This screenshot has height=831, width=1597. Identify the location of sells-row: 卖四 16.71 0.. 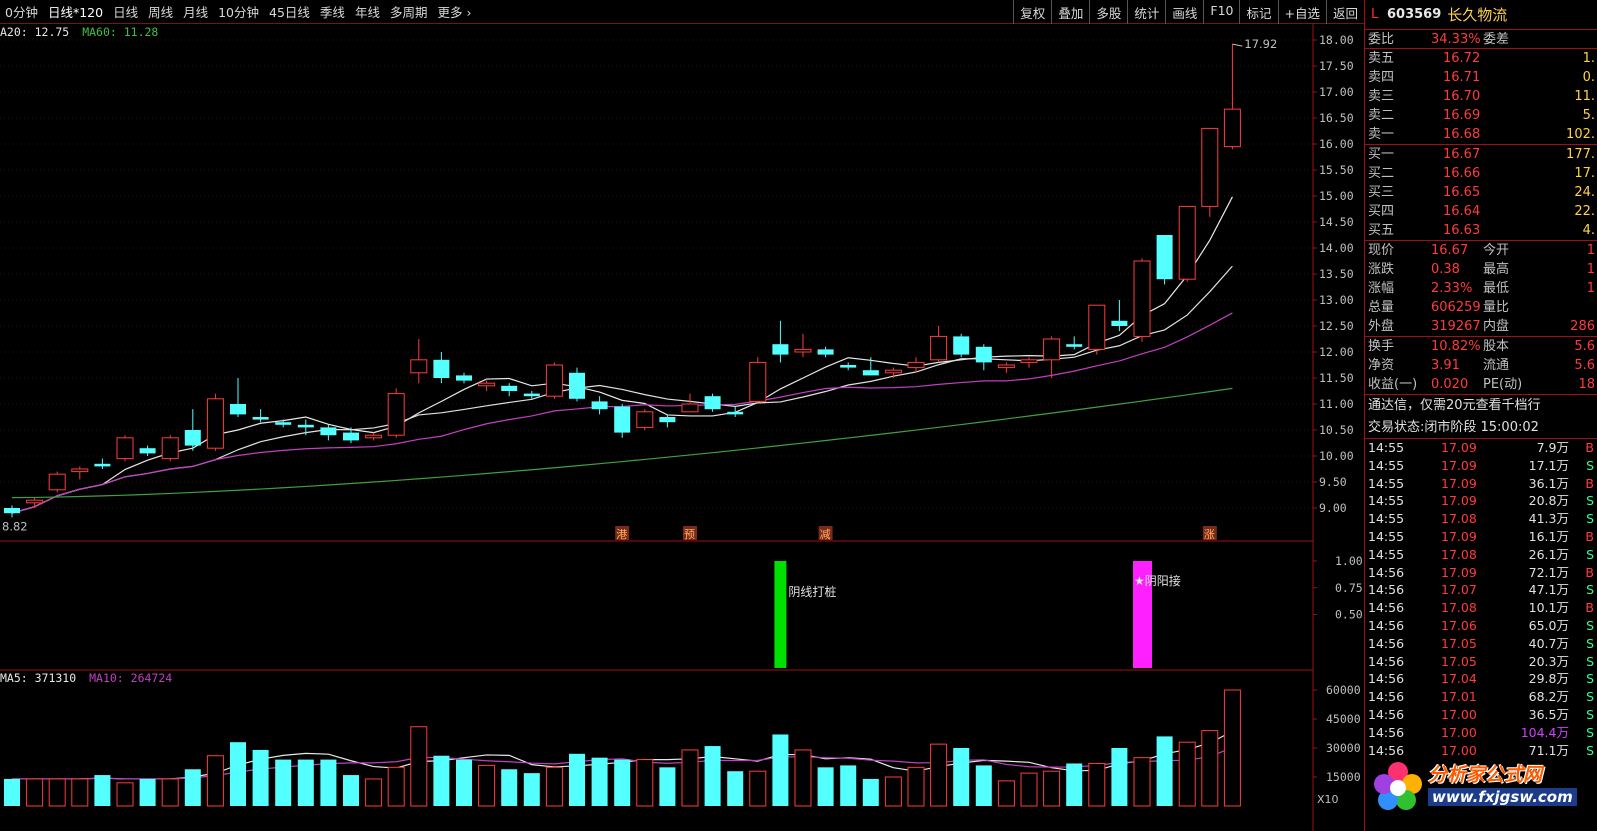
(1481, 77).